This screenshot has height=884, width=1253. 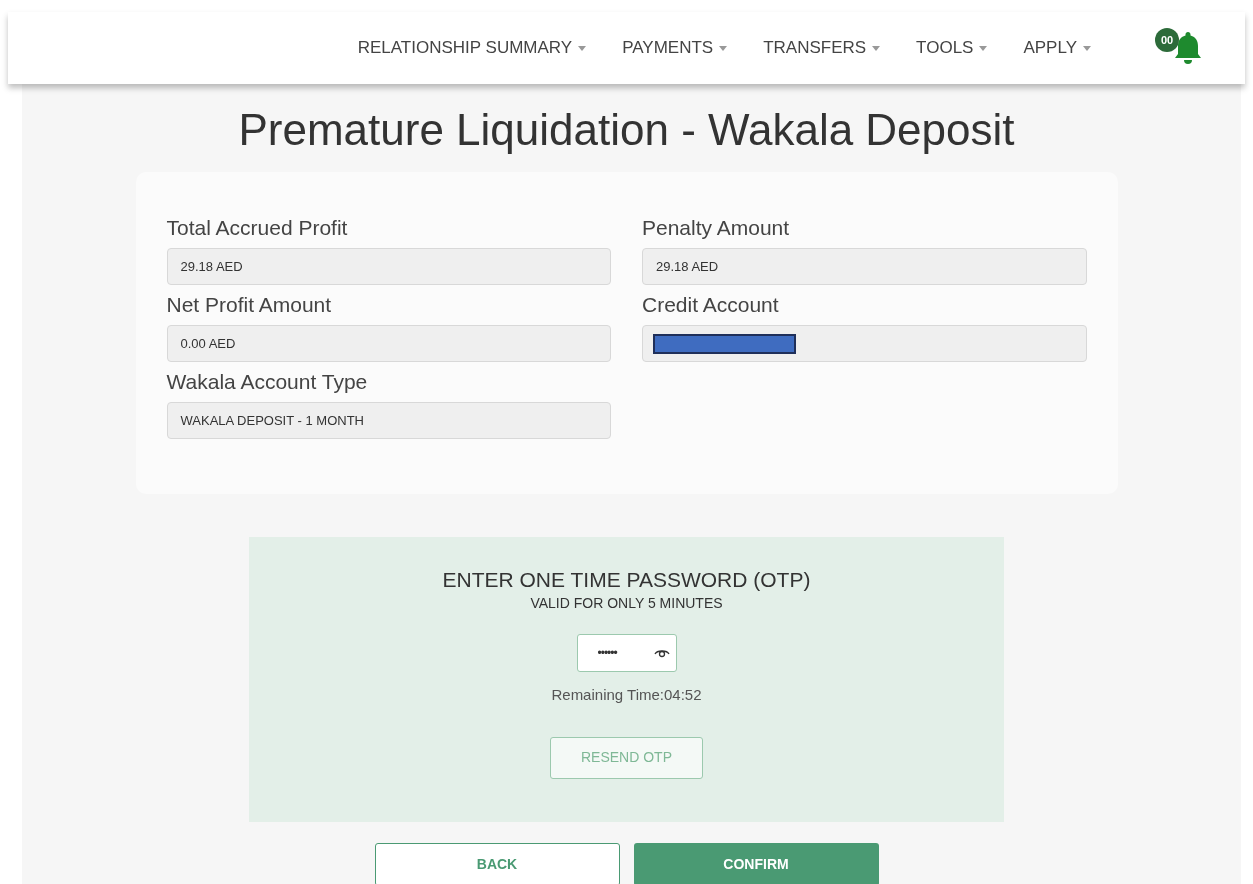 I want to click on bell-icon, so click(x=1188, y=48).